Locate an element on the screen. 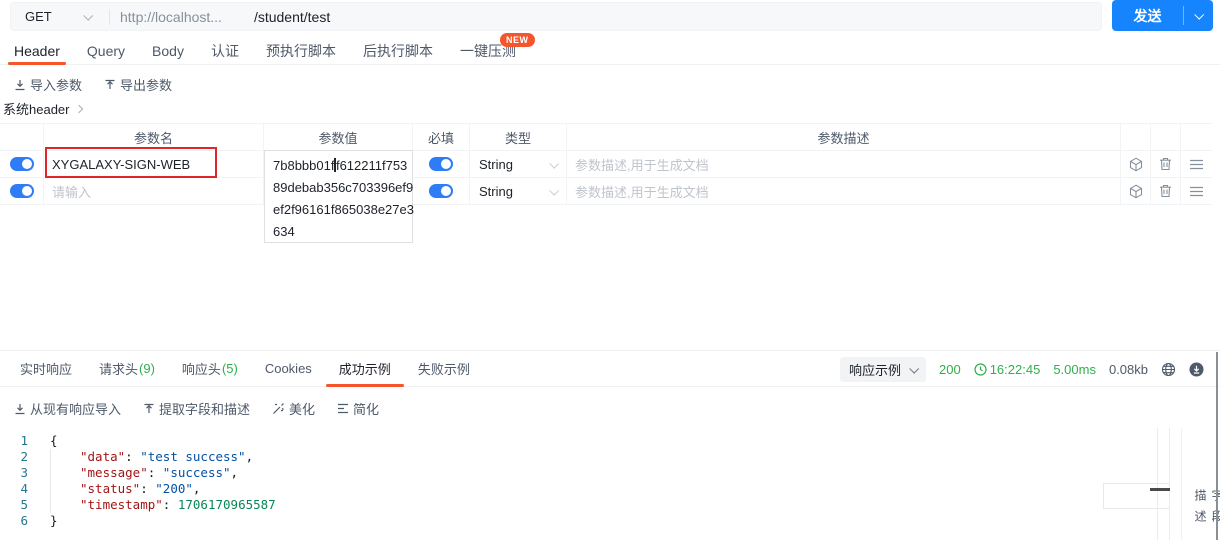 The image size is (1220, 540). param-name-input: XYGALAXY-SIGN-WEB is located at coordinates (154, 164).